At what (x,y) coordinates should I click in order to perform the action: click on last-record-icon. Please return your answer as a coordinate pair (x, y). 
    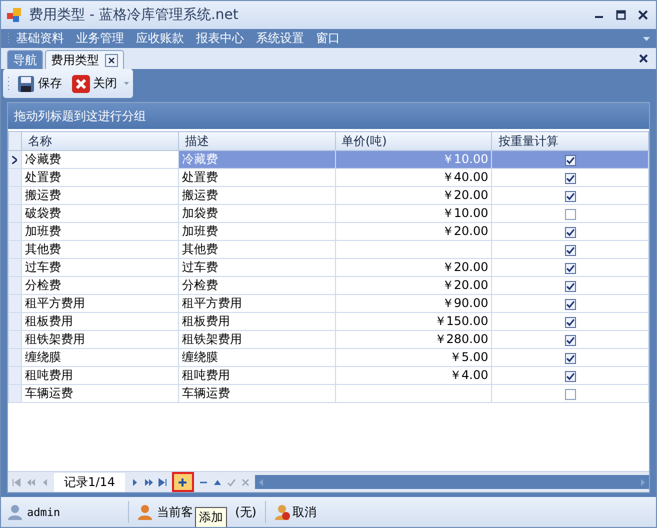
    Looking at the image, I should click on (162, 482).